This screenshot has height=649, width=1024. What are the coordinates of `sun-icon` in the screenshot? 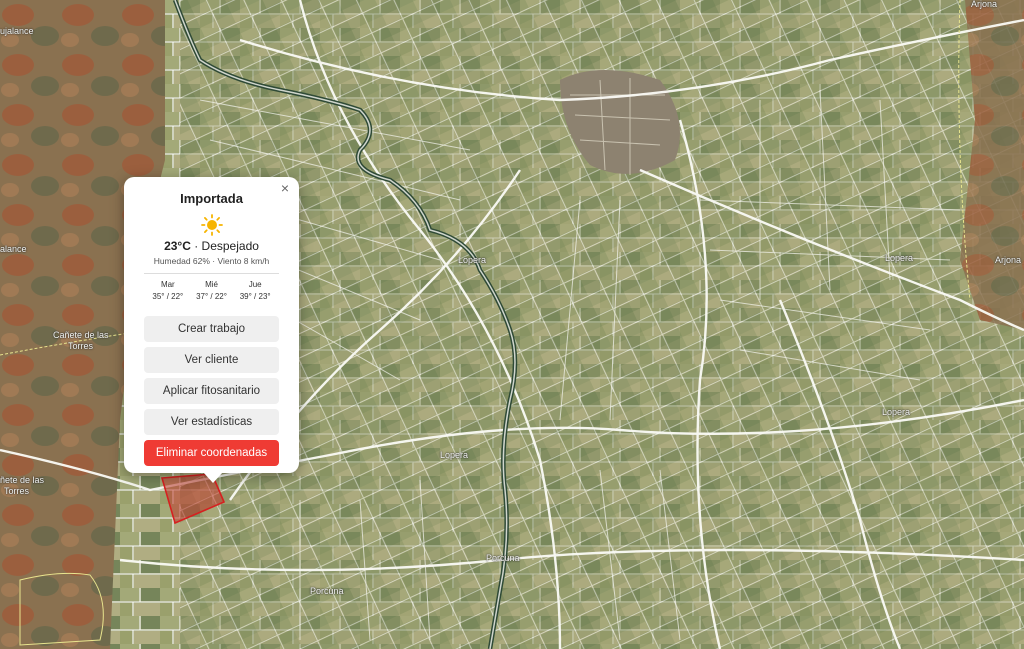 It's located at (211, 225).